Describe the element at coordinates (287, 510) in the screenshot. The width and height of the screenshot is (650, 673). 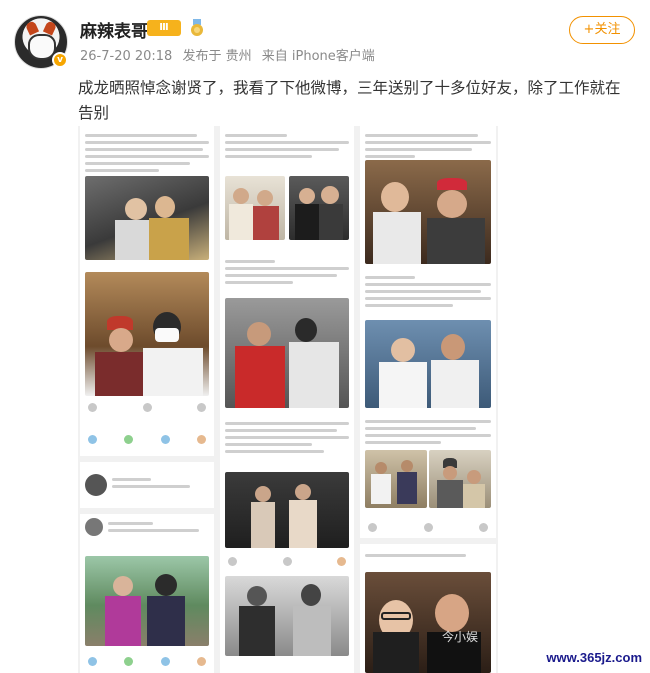
I see `photo-jackie-dancing-vintage` at that location.